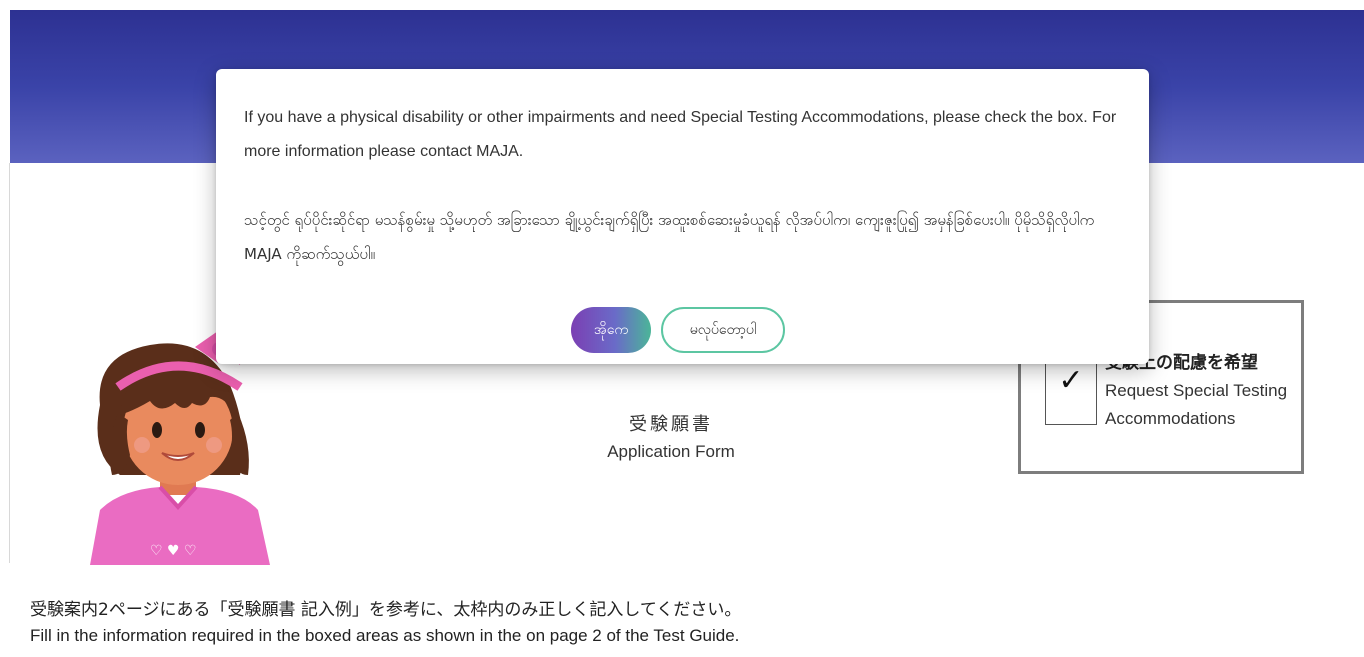 The width and height of the screenshot is (1364, 657). Describe the element at coordinates (671, 436) in the screenshot. I see `form-title: 受験願書 Application Form` at that location.